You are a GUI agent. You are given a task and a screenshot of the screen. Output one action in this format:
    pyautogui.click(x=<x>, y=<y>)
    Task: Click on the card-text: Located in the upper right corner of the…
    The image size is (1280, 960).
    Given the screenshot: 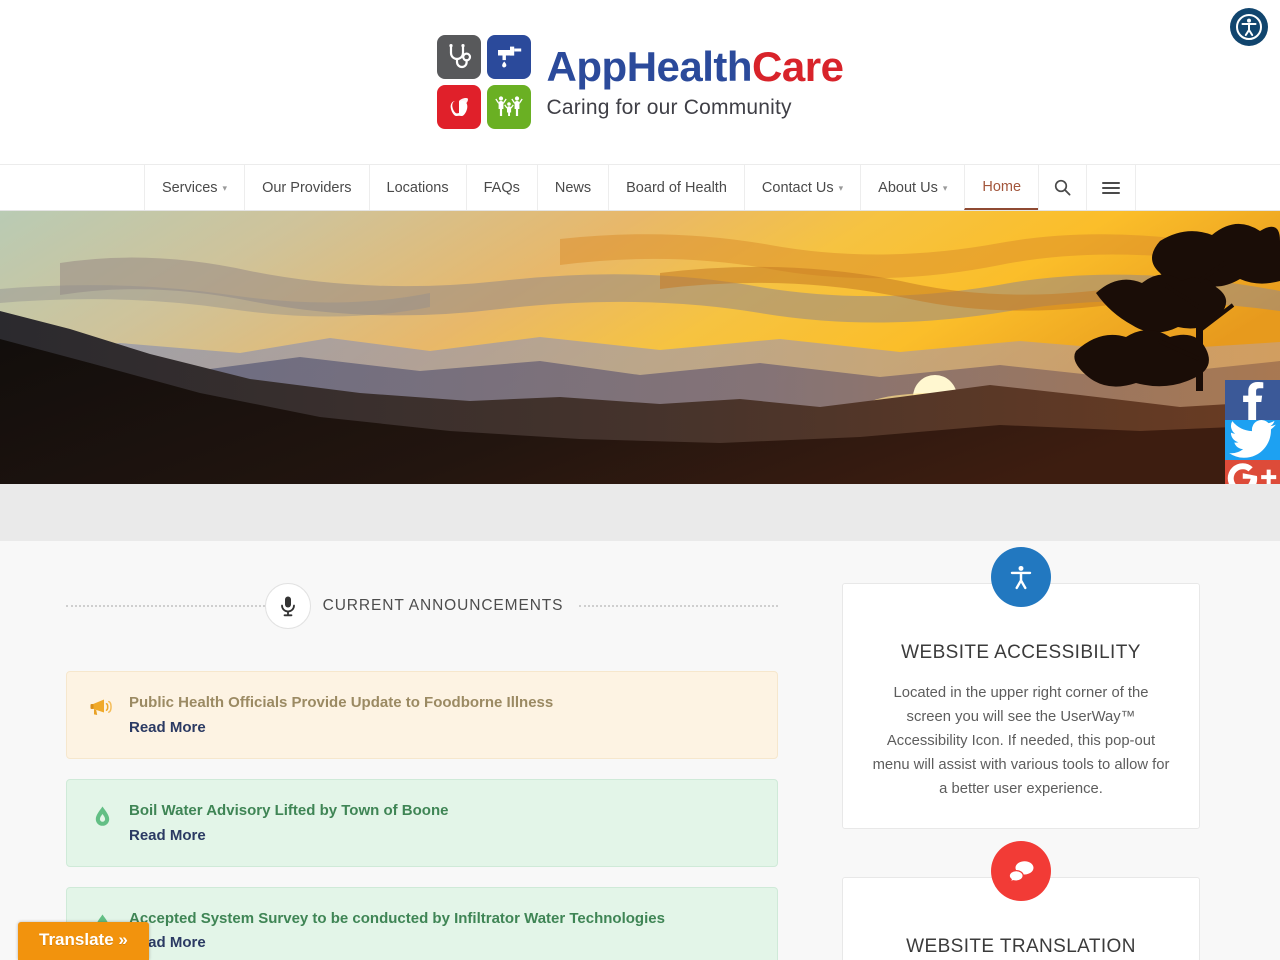 What is the action you would take?
    pyautogui.click(x=1021, y=741)
    